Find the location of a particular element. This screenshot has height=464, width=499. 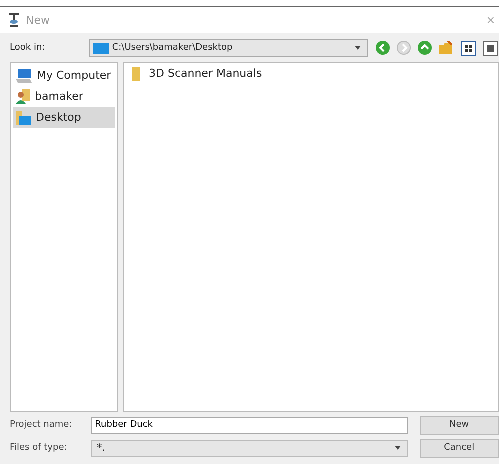

project-name-field: Rubber Duck is located at coordinates (249, 425).